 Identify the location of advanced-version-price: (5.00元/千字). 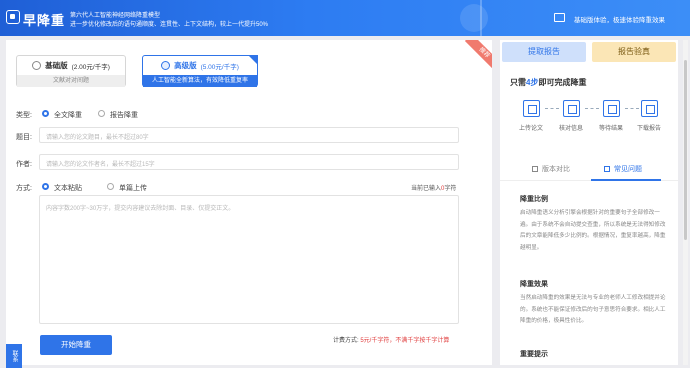
(219, 67).